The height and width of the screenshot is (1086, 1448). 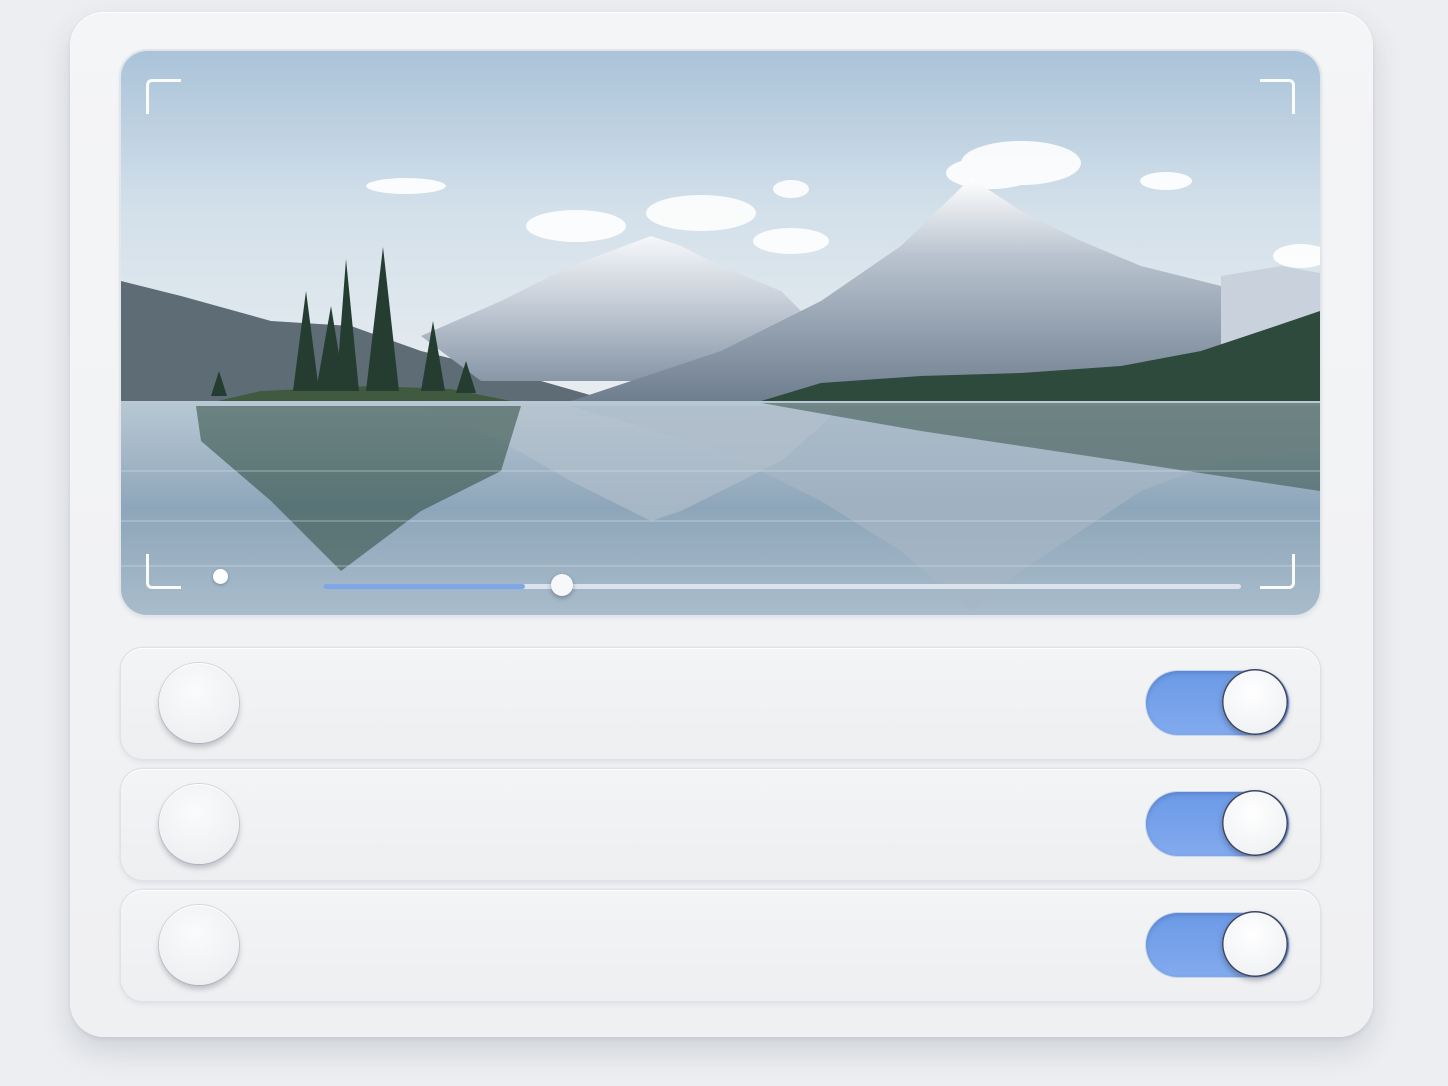 I want to click on row-1-toggle-thumb, so click(x=1255, y=702).